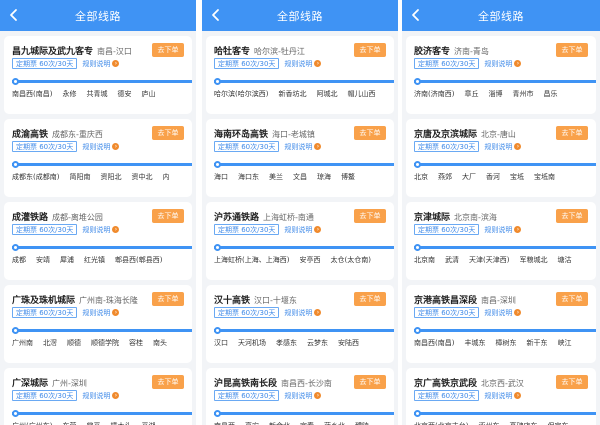 This screenshot has height=425, width=600. What do you see at coordinates (493, 177) in the screenshot?
I see `station-label: 香河` at bounding box center [493, 177].